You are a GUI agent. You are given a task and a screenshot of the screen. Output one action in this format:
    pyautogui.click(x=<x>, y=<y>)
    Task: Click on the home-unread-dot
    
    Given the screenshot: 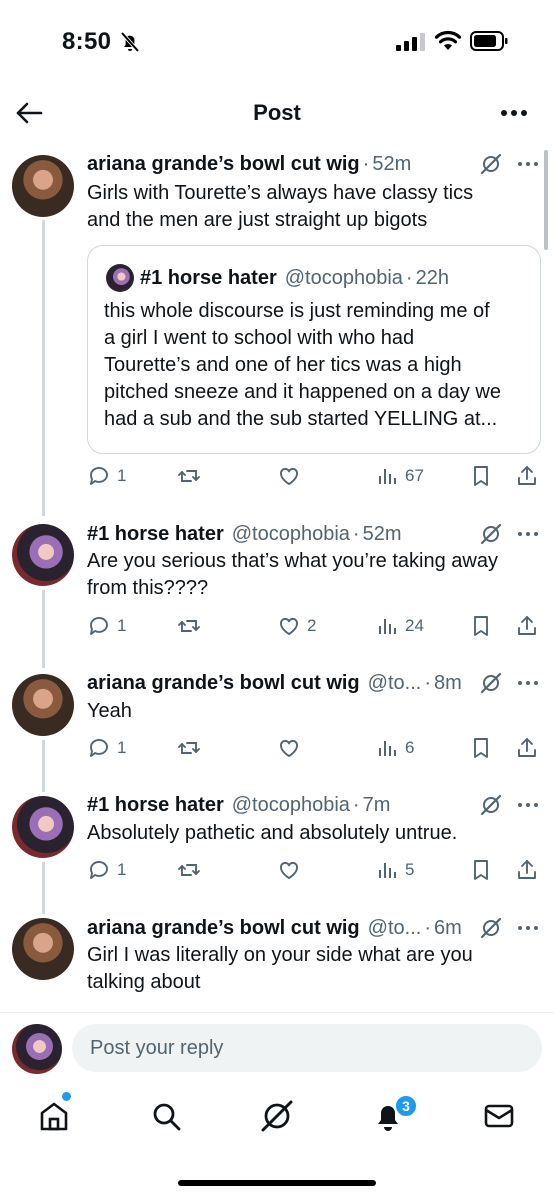 What is the action you would take?
    pyautogui.click(x=66, y=1096)
    